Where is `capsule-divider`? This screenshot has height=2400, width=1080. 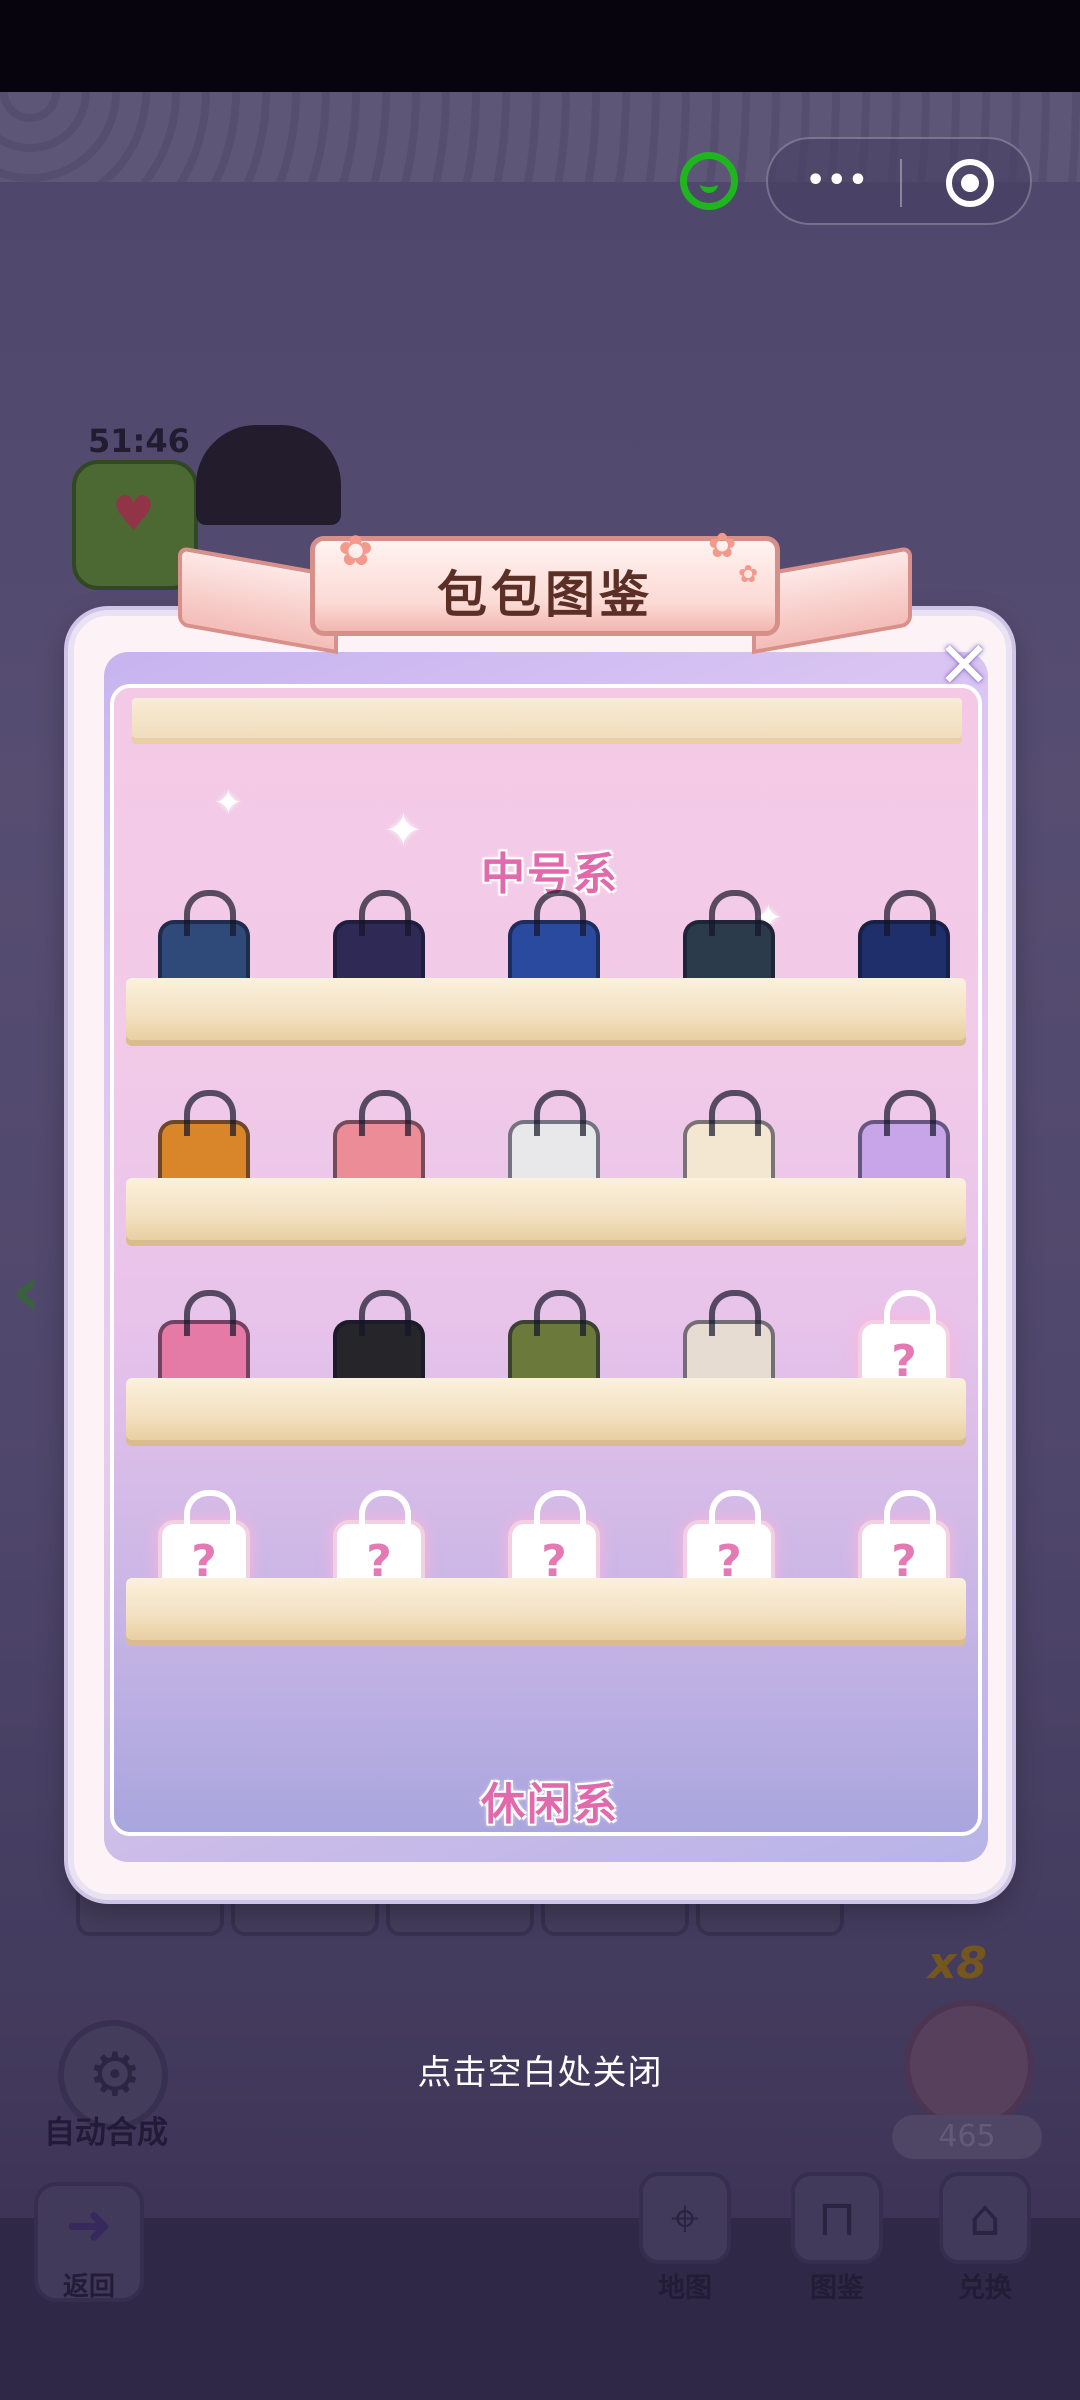
capsule-divider is located at coordinates (901, 183).